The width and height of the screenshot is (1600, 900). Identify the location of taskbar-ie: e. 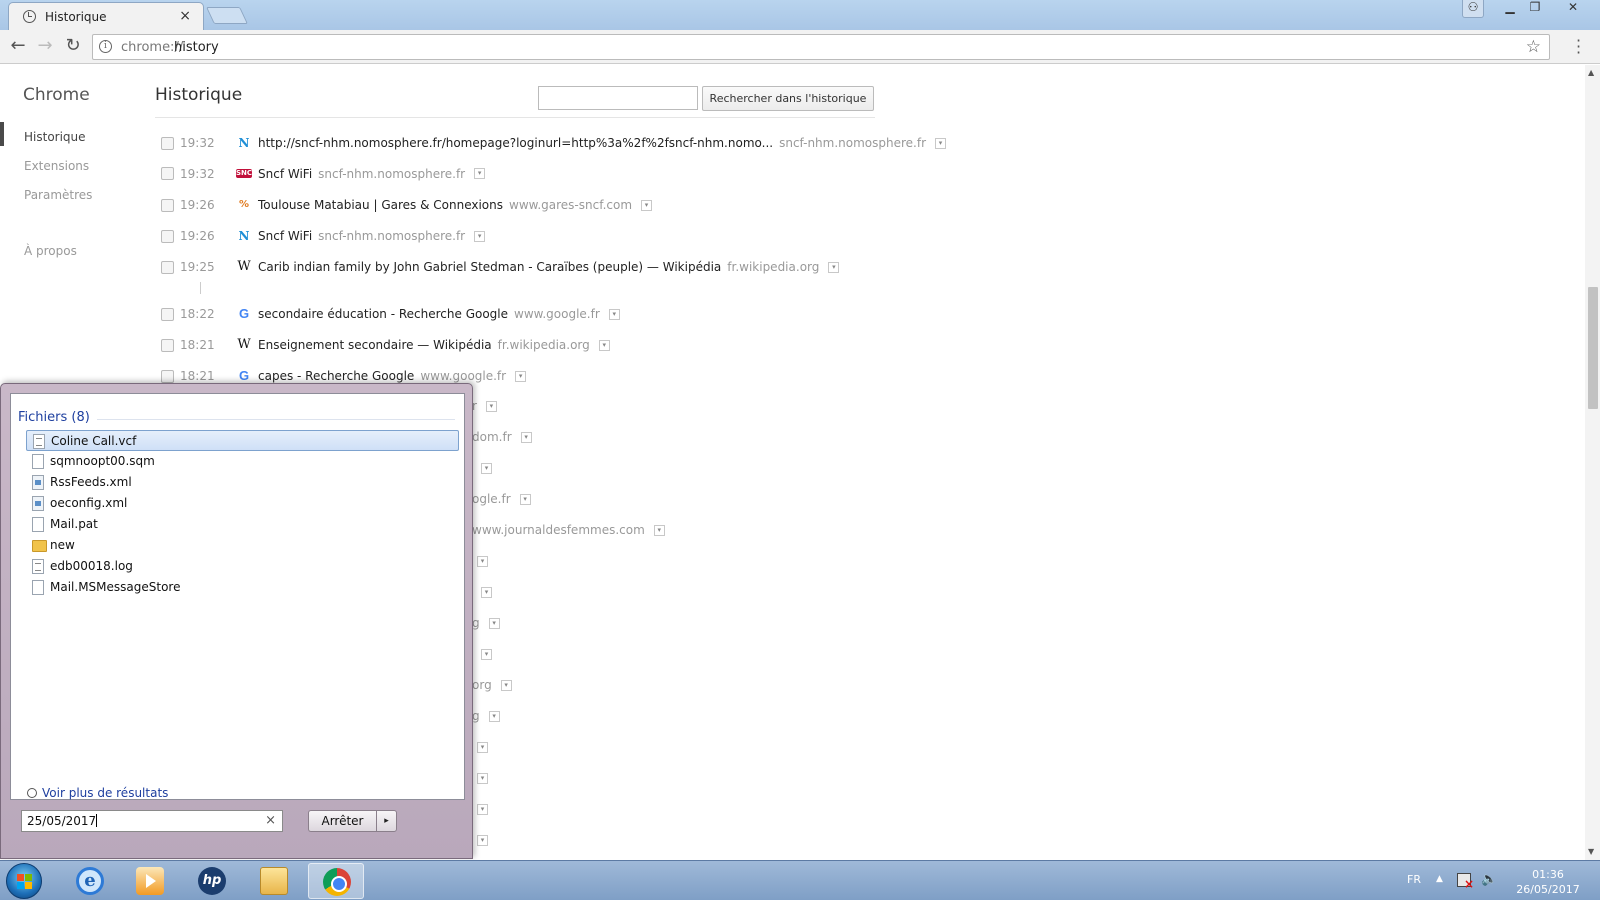
(90, 881).